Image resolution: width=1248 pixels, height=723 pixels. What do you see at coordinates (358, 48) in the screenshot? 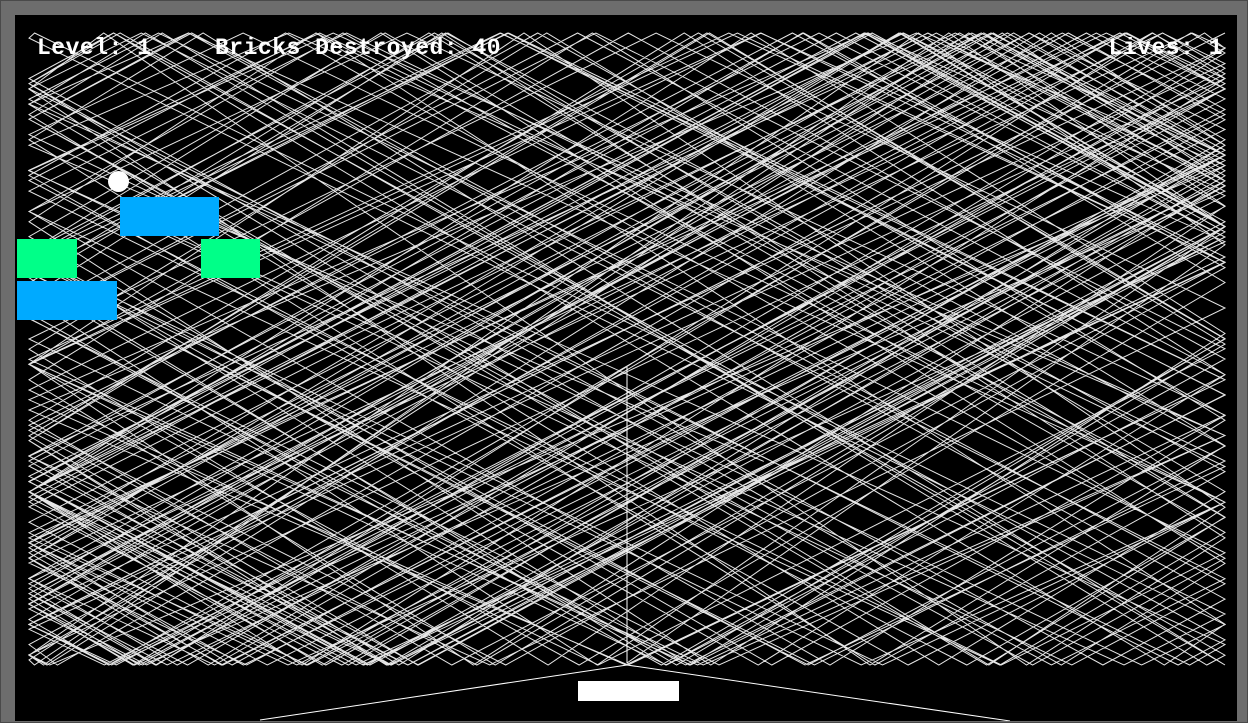
I see `bricks-destroyed-counter: Bricks Destroyed: 40` at bounding box center [358, 48].